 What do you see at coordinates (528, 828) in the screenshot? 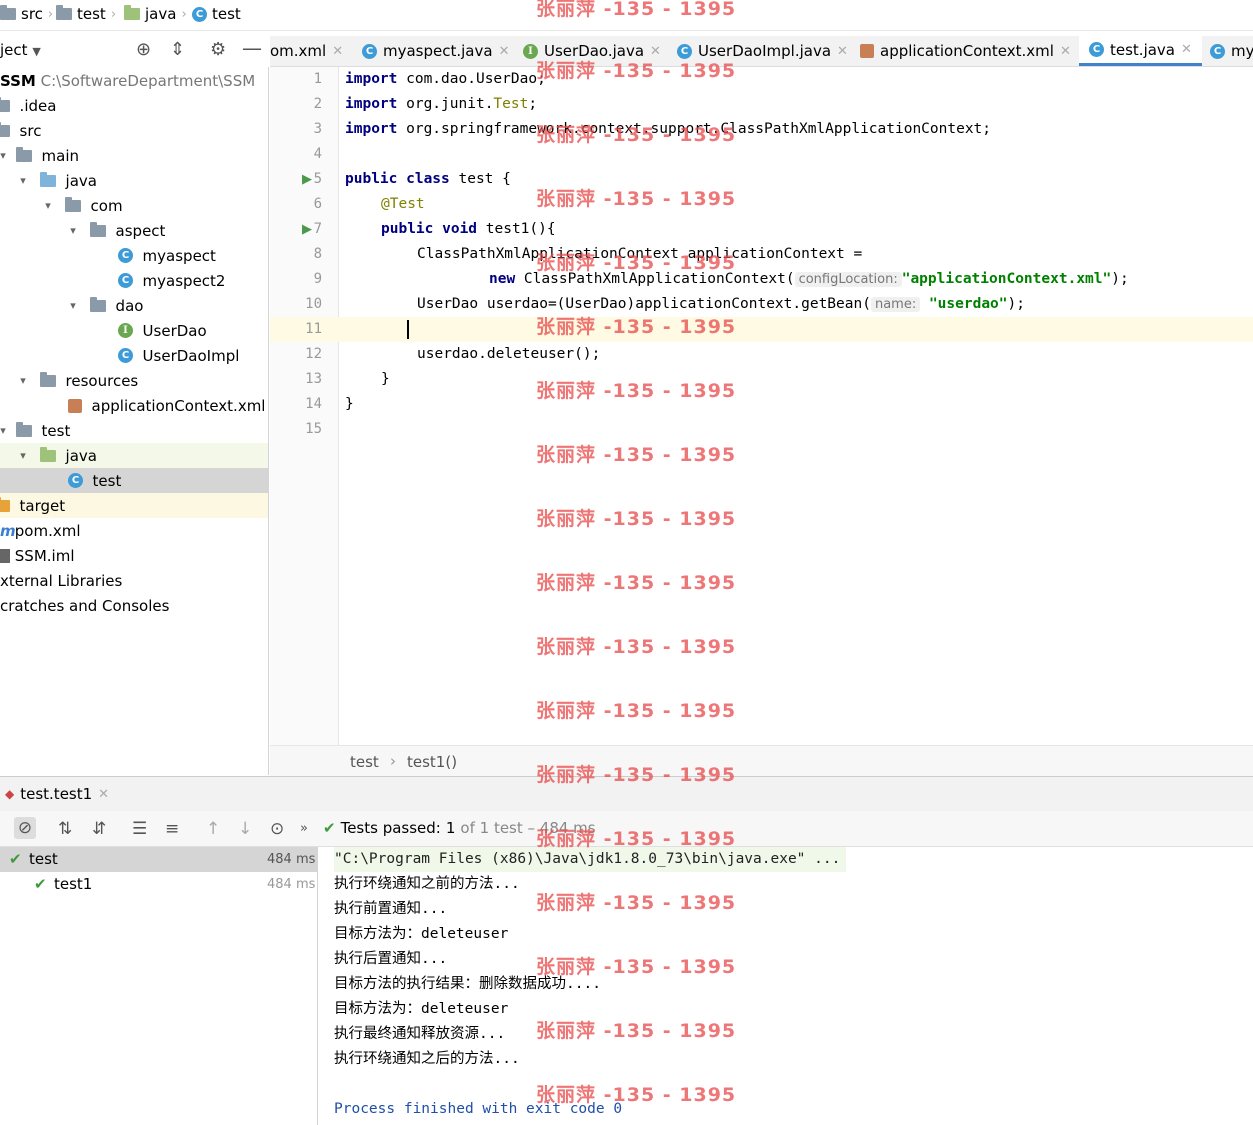
I see `status-detail: of 1 test – 484 ms` at bounding box center [528, 828].